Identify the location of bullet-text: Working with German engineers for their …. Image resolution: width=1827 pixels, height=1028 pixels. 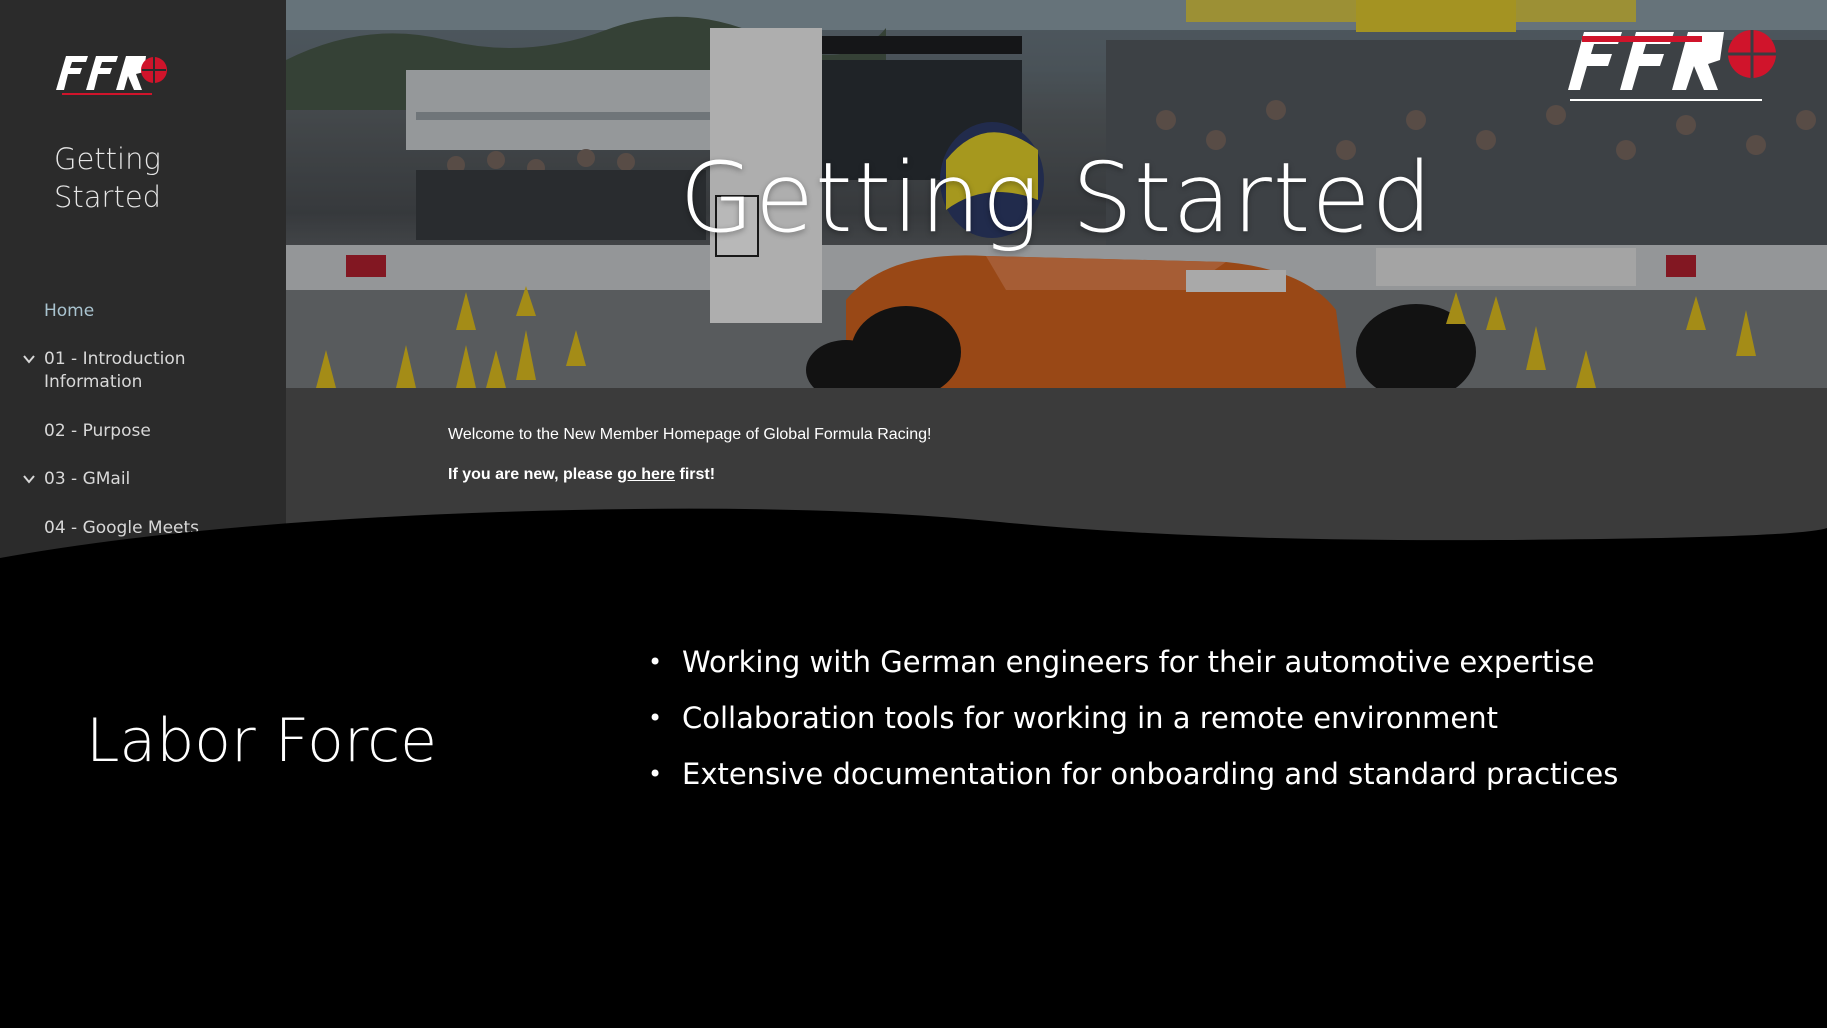
(1138, 662).